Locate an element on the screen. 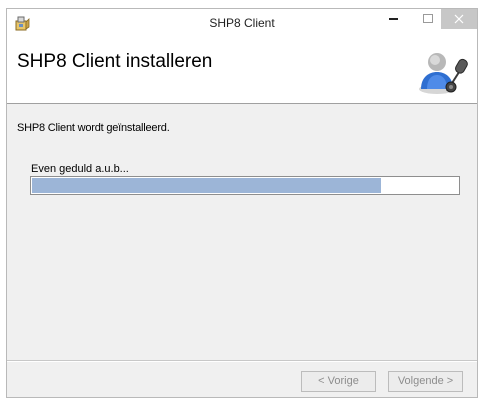  page-title: SHP8 Client installeren is located at coordinates (115, 61).